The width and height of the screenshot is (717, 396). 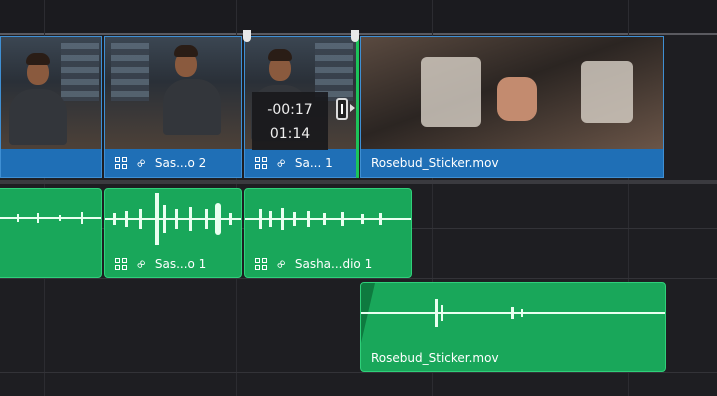 What do you see at coordinates (180, 264) in the screenshot?
I see `clip-name: Sas...o 1` at bounding box center [180, 264].